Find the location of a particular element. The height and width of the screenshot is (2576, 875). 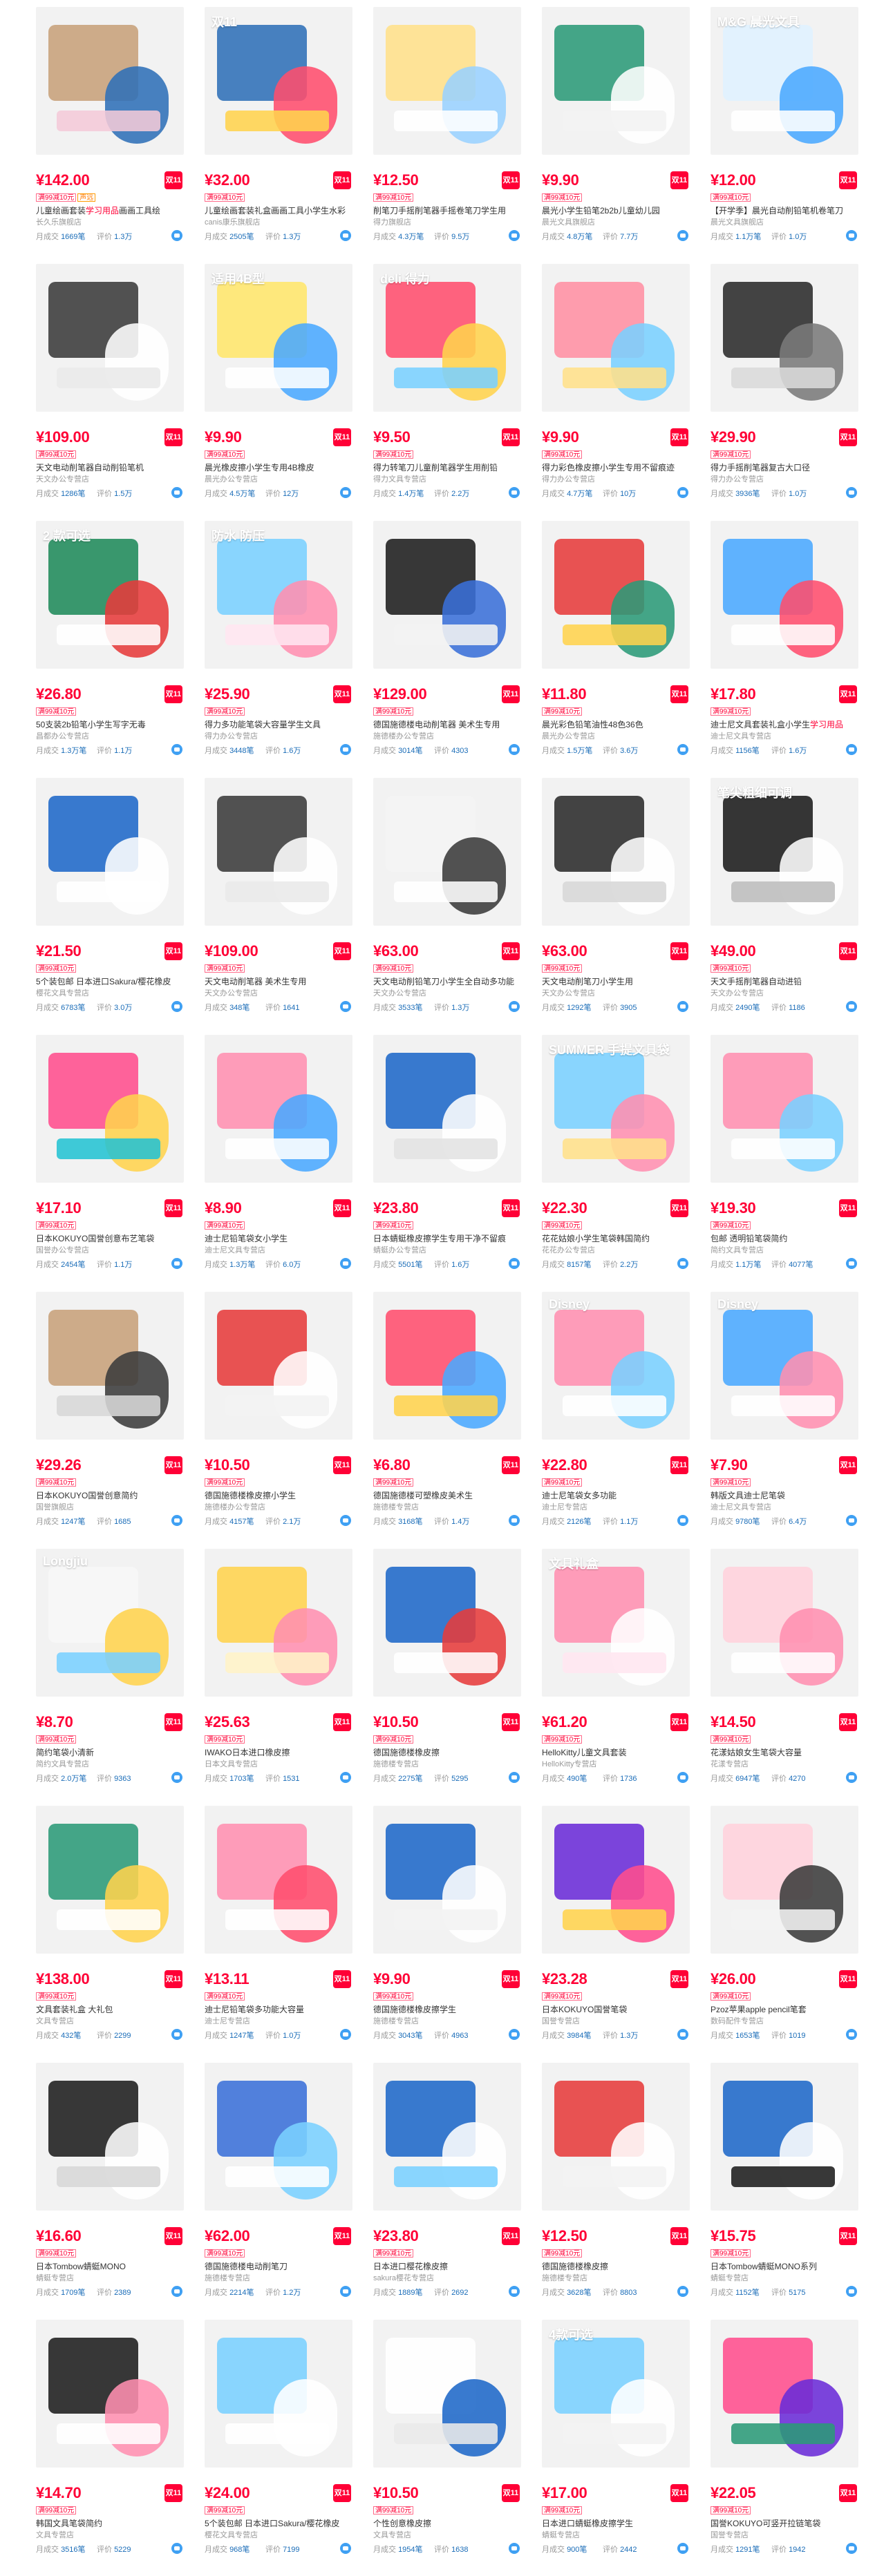

shop-name: 简约文具专营店 is located at coordinates (110, 1764).